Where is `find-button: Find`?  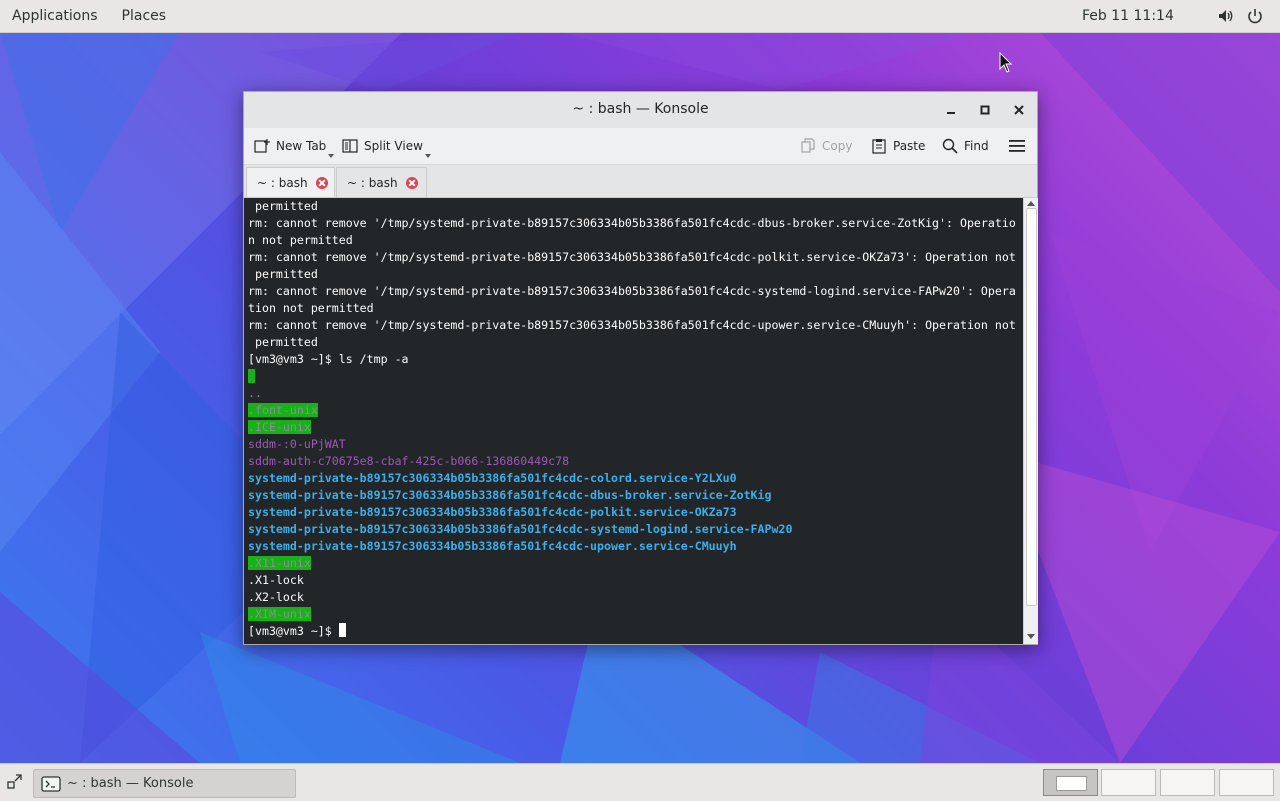 find-button: Find is located at coordinates (965, 146).